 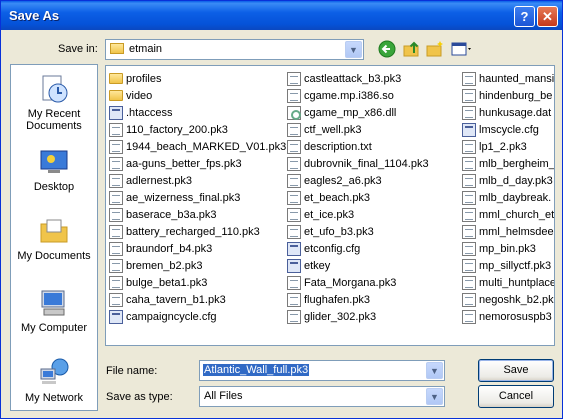 I want to click on save-button: Save, so click(x=516, y=370).